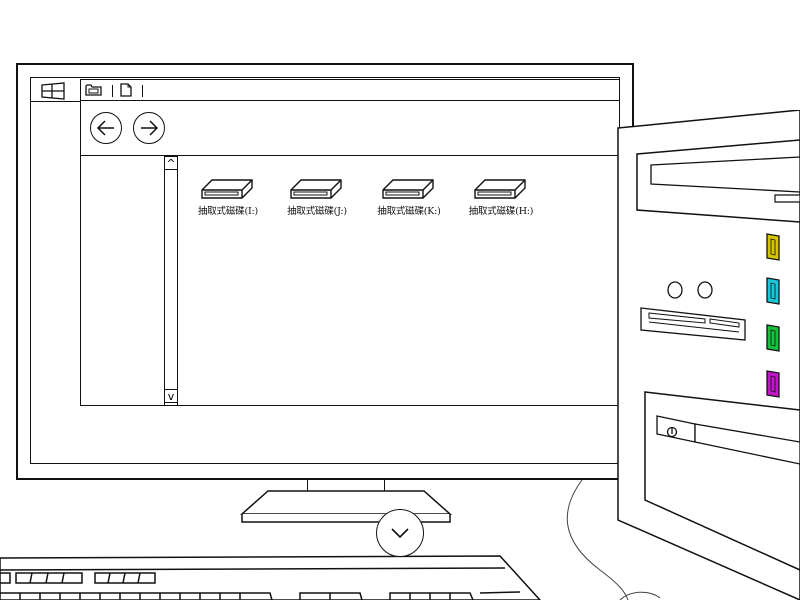  What do you see at coordinates (773, 291) in the screenshot?
I see `usb-port-cyan` at bounding box center [773, 291].